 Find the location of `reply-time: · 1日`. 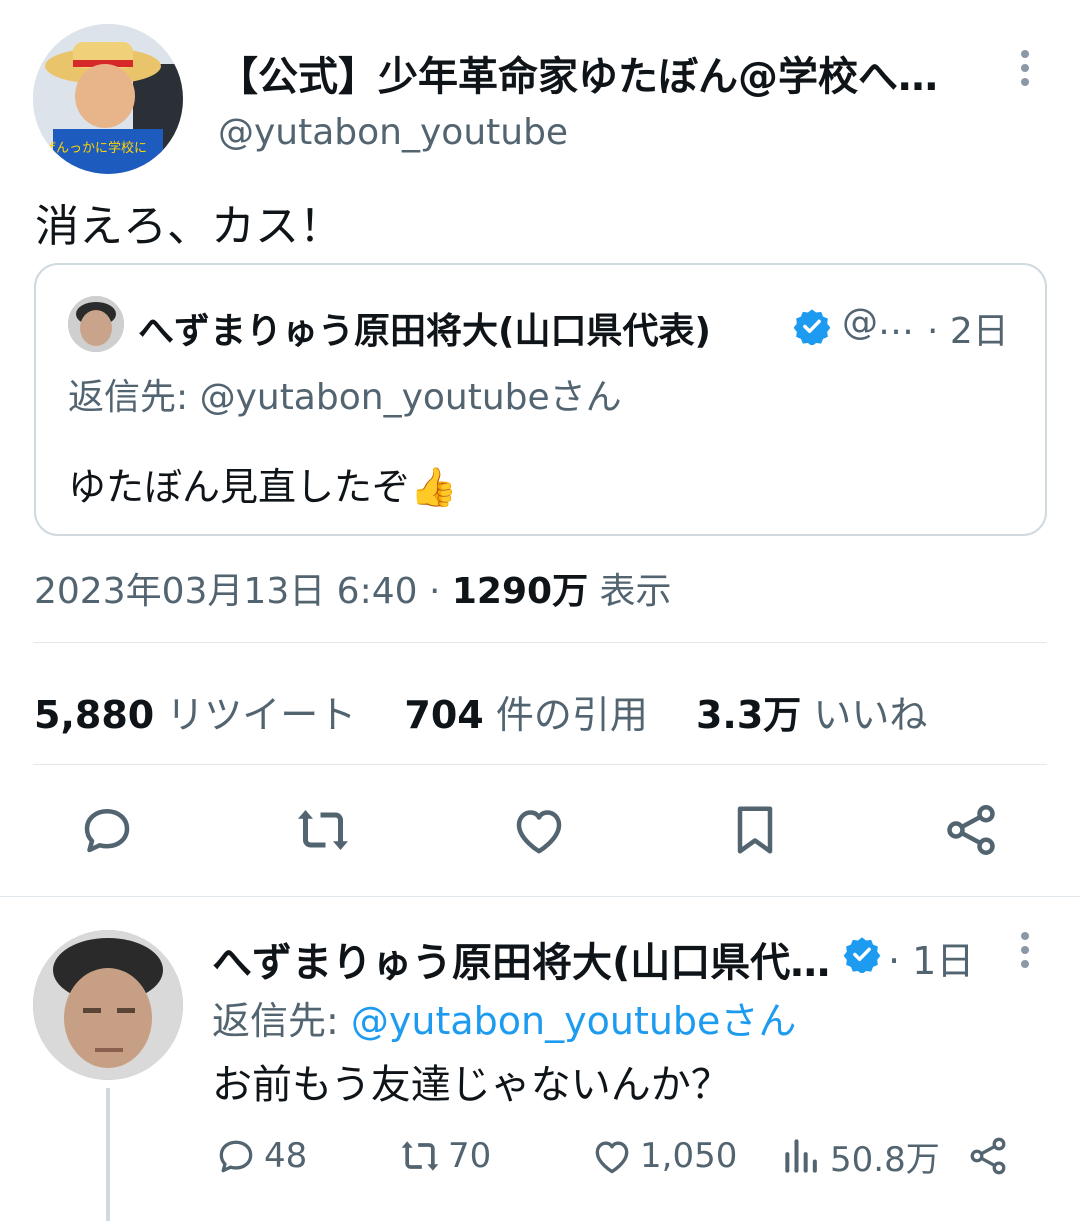

reply-time: · 1日 is located at coordinates (931, 957).